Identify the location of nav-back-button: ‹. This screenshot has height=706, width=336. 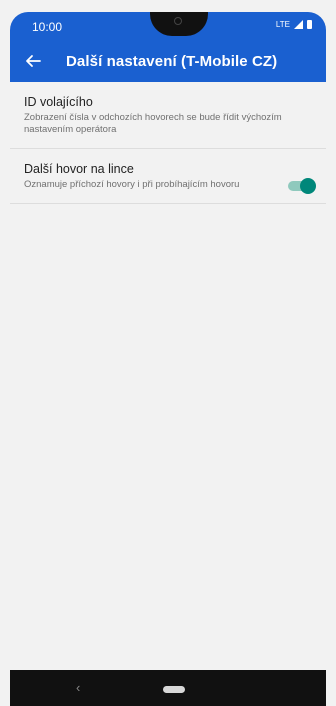
(78, 687).